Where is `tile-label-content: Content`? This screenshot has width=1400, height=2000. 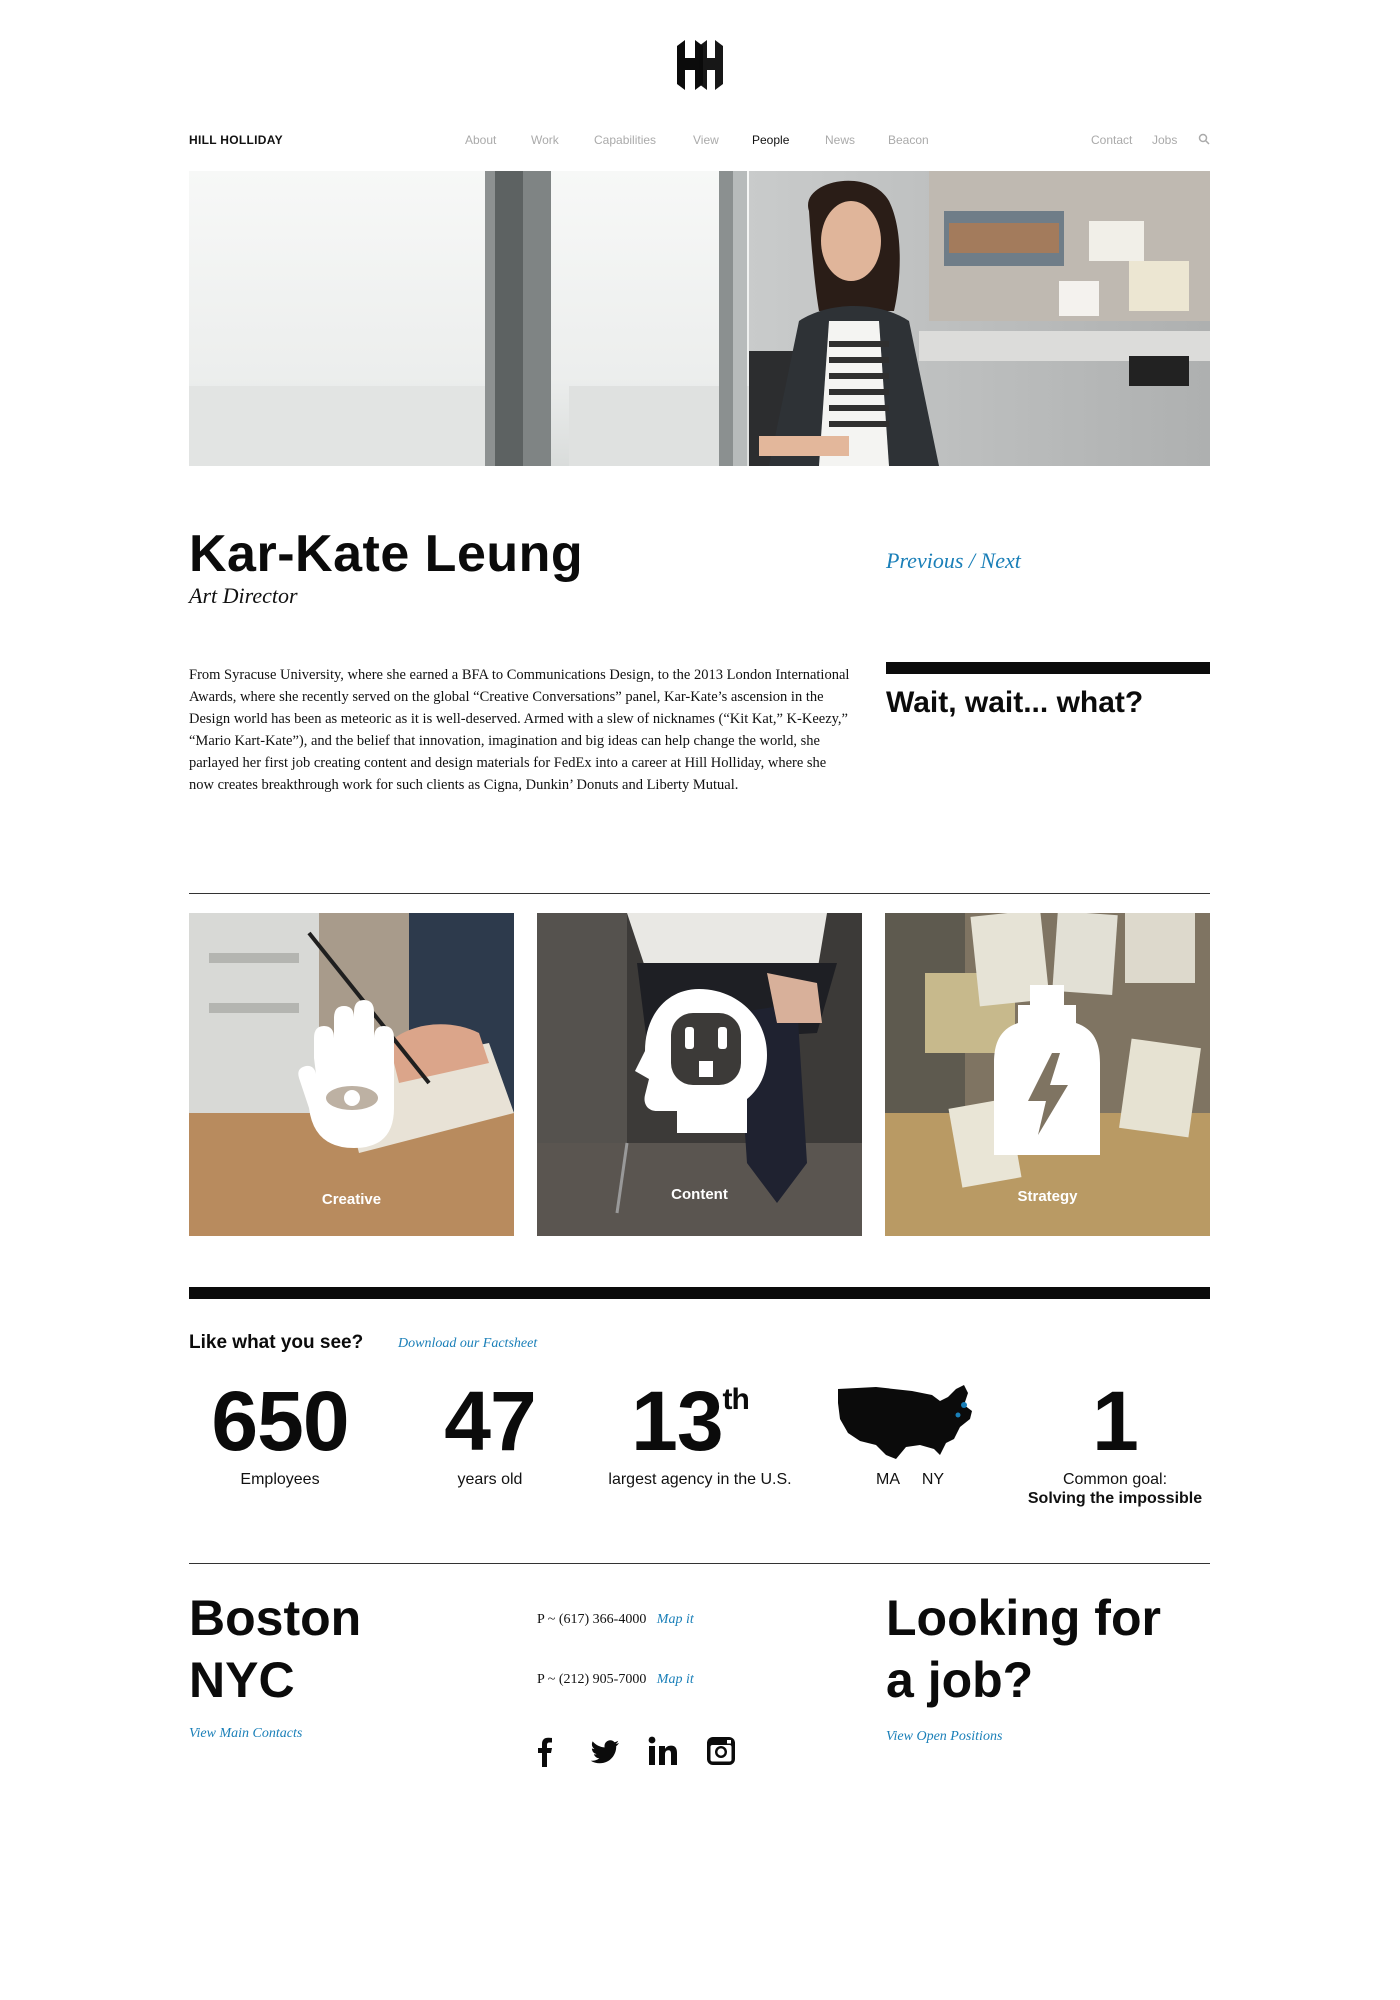 tile-label-content: Content is located at coordinates (699, 1194).